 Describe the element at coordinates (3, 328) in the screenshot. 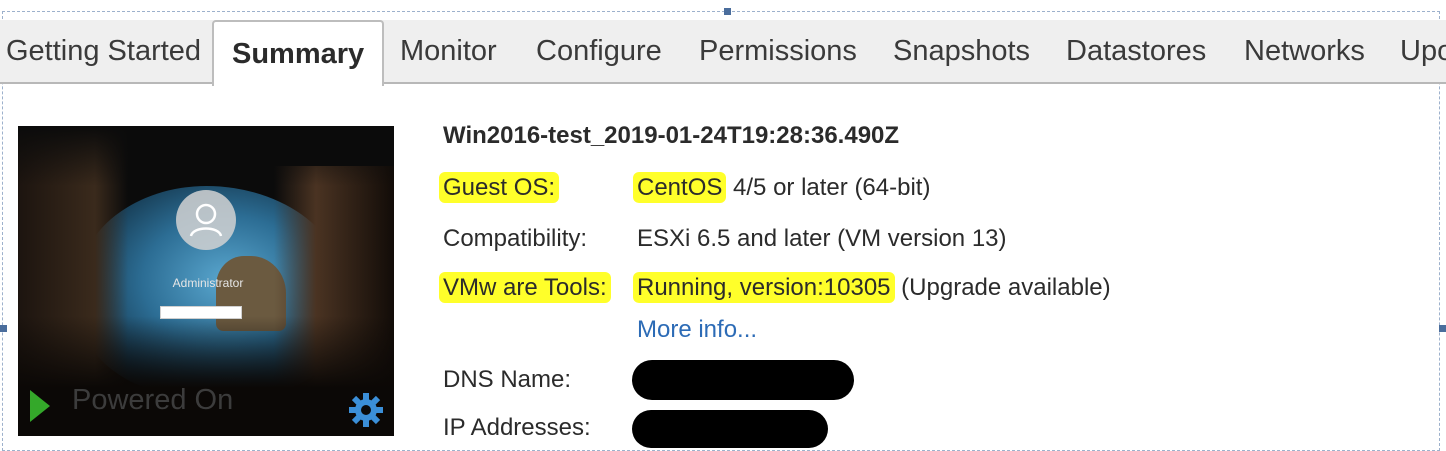

I see `resize-handle-left` at that location.